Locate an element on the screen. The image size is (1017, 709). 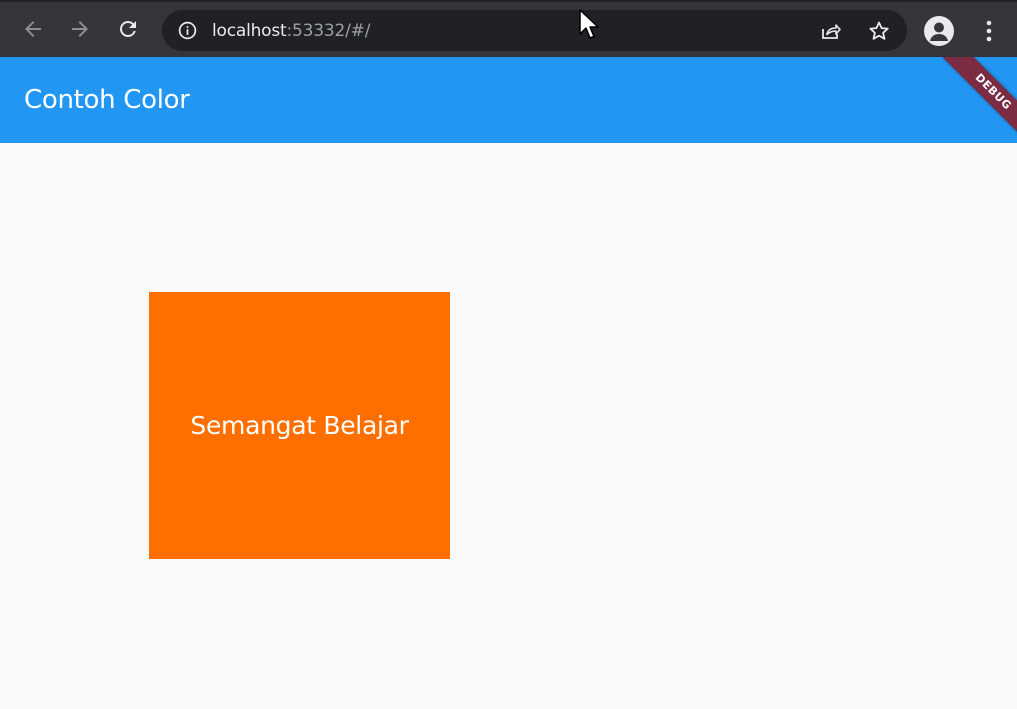
forward-arrow-icon is located at coordinates (80, 29).